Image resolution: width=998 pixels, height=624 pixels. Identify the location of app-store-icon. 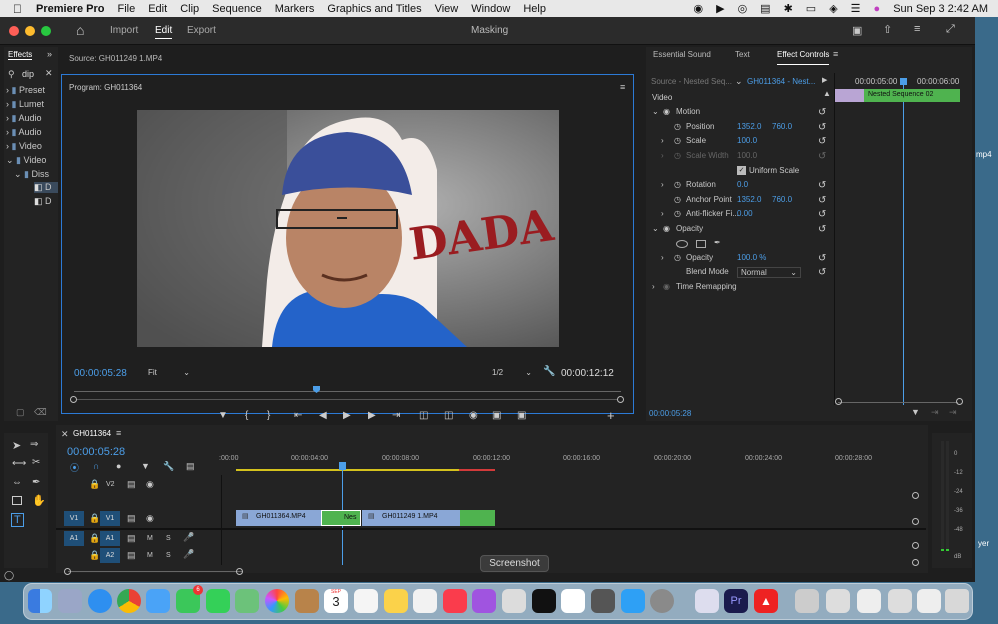
(633, 601).